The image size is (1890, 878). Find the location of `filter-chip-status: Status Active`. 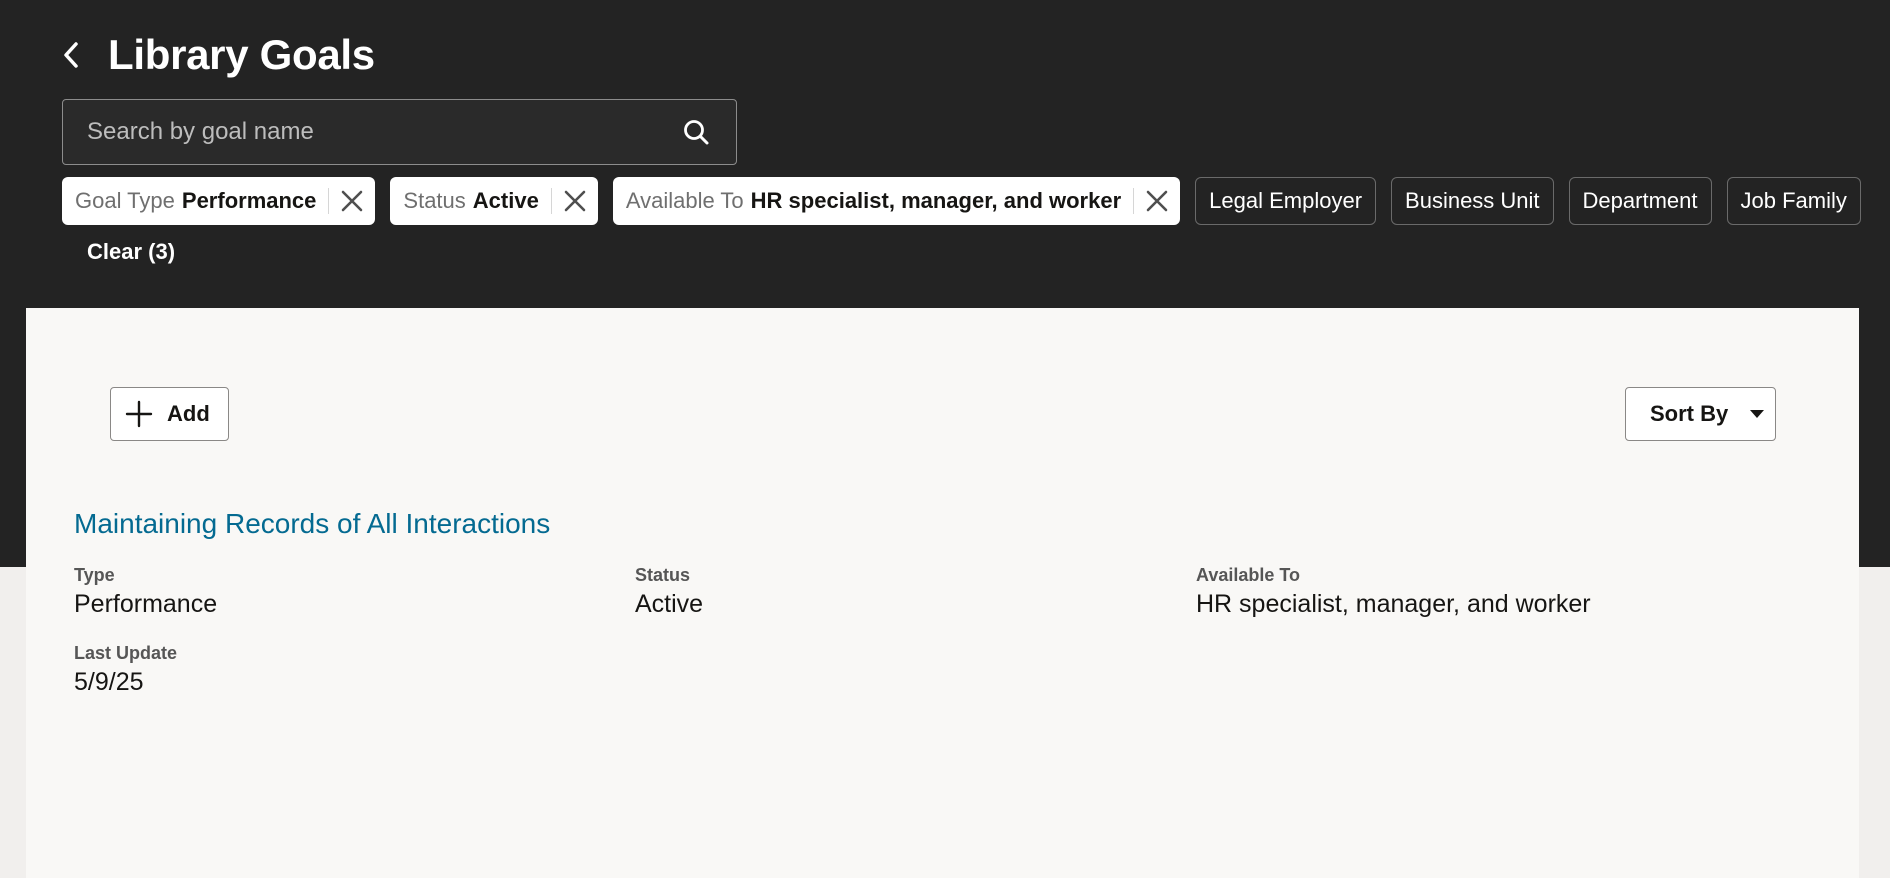

filter-chip-status: Status Active is located at coordinates (494, 201).